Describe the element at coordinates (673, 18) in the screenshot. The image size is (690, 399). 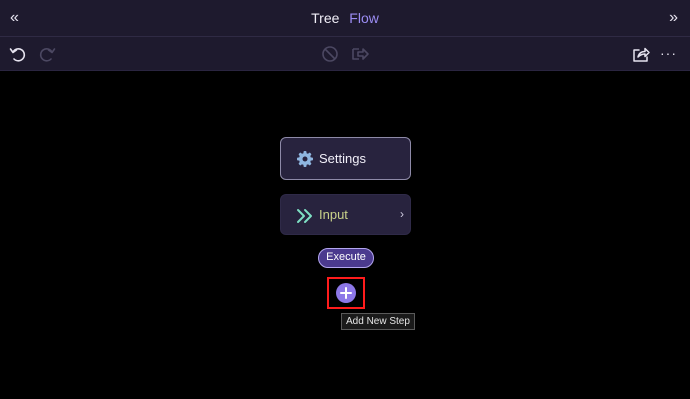
I see `collapse-right-icon: »` at that location.